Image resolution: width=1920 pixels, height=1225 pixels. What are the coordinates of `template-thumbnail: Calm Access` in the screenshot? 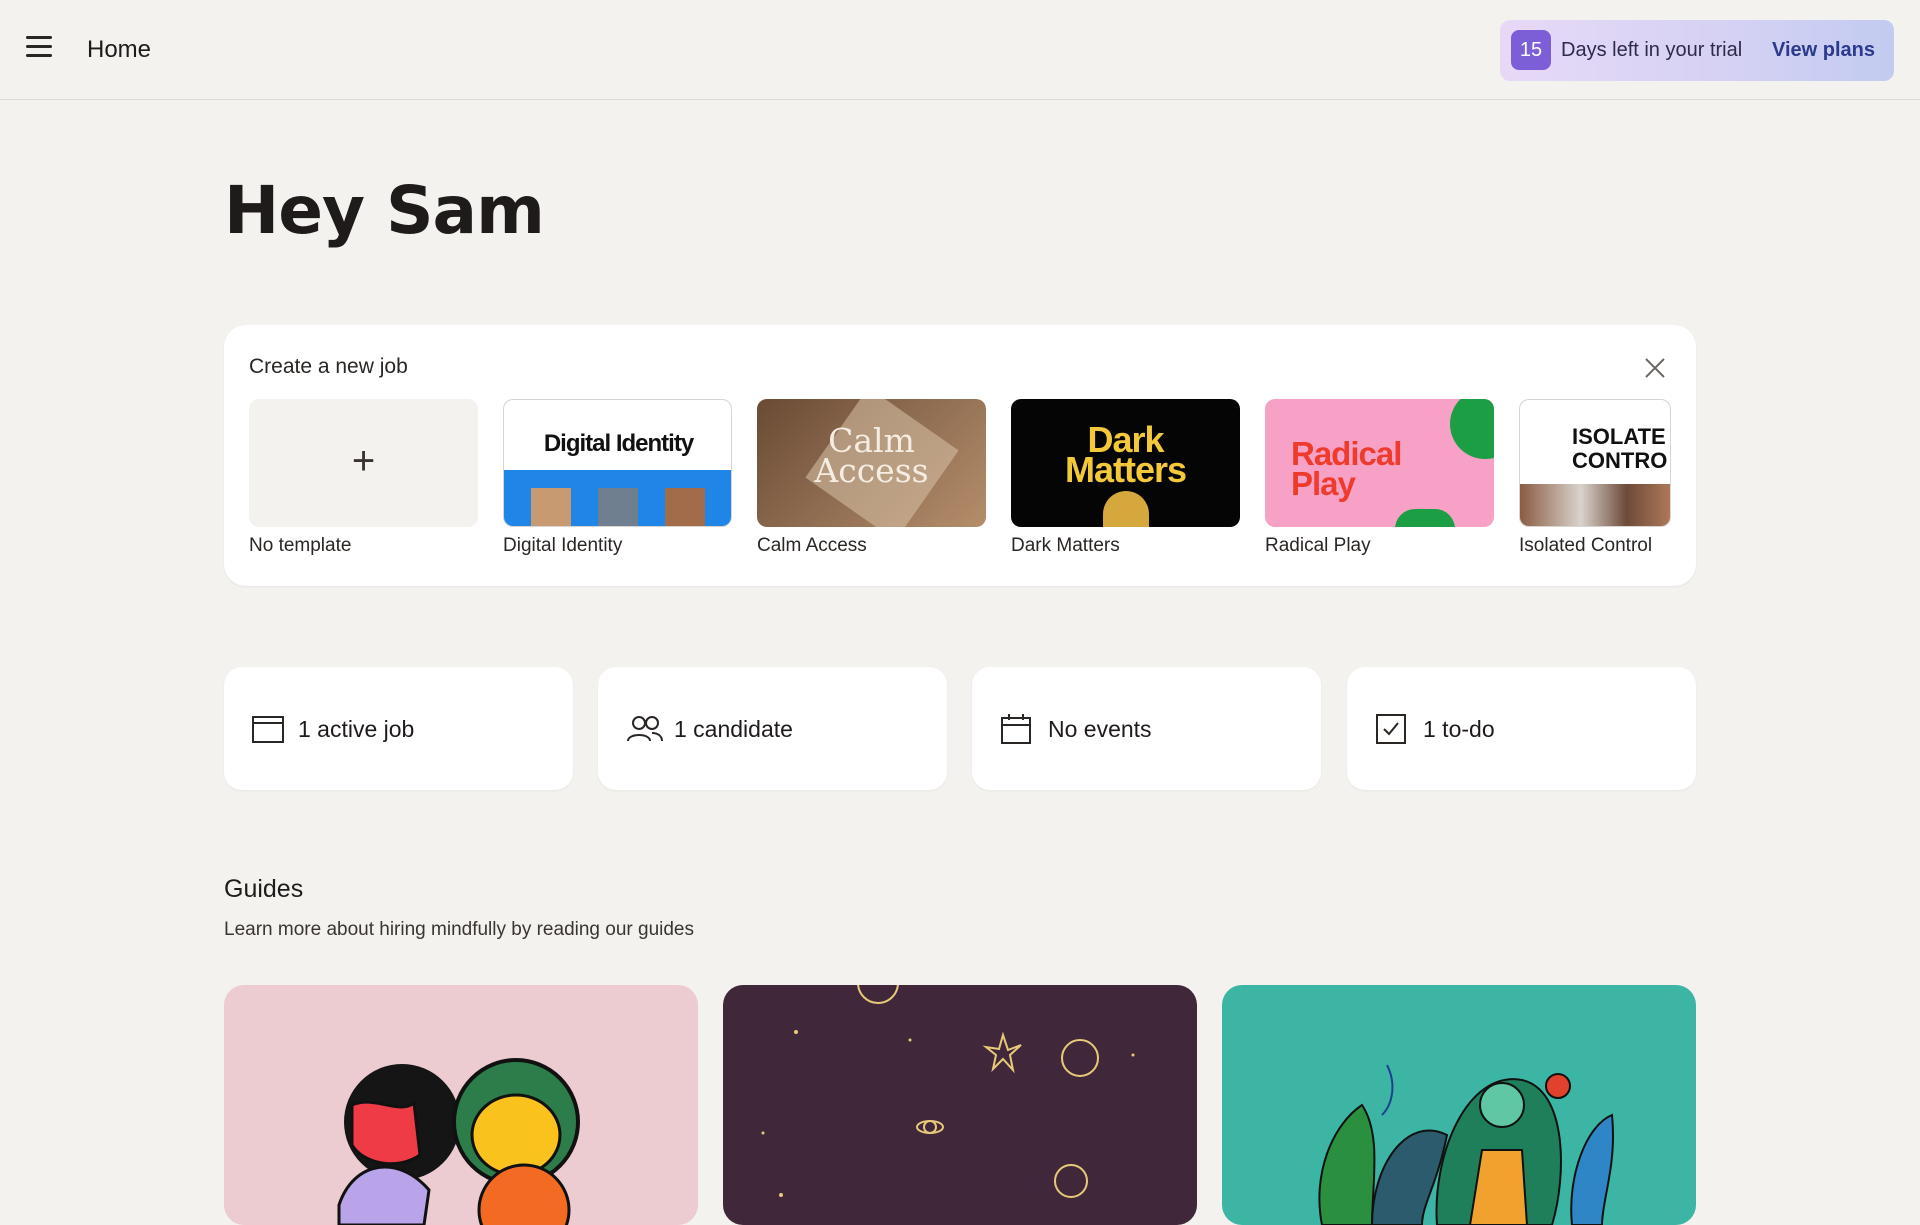 It's located at (871, 463).